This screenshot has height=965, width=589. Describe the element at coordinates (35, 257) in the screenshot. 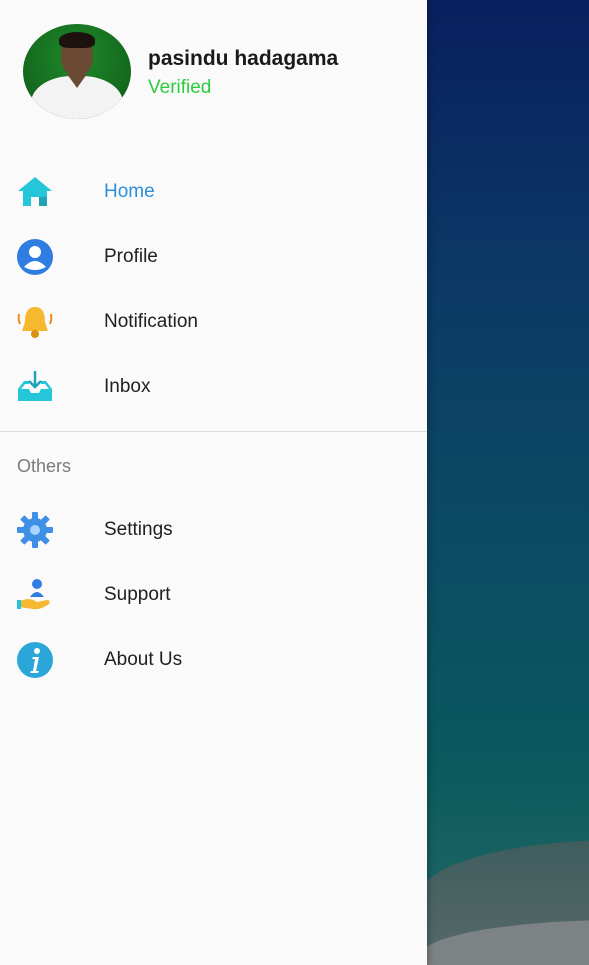

I see `profile-icon` at that location.